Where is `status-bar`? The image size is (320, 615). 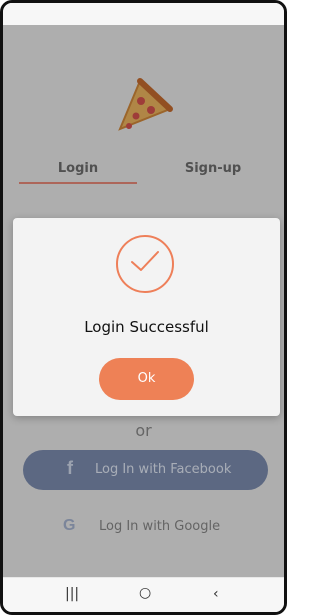
status-bar is located at coordinates (143, 14).